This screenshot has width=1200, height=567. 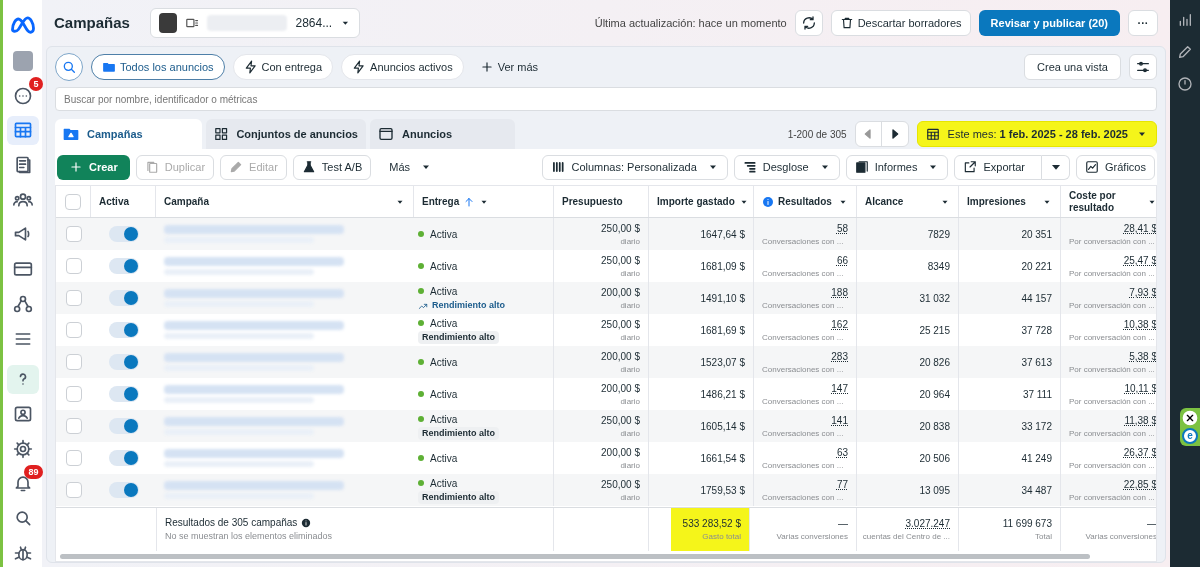 I want to click on total-value: —, so click(x=843, y=524).